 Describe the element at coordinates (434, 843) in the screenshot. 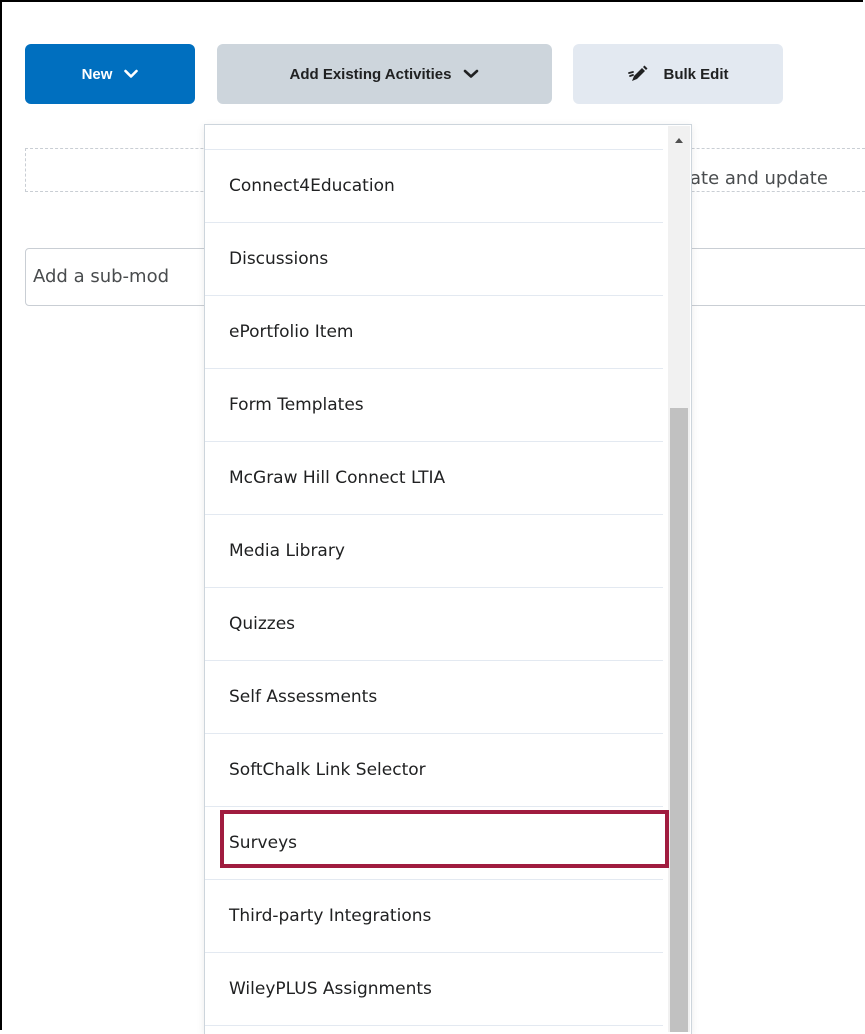

I see `menu-item-surveys: Surveys` at that location.